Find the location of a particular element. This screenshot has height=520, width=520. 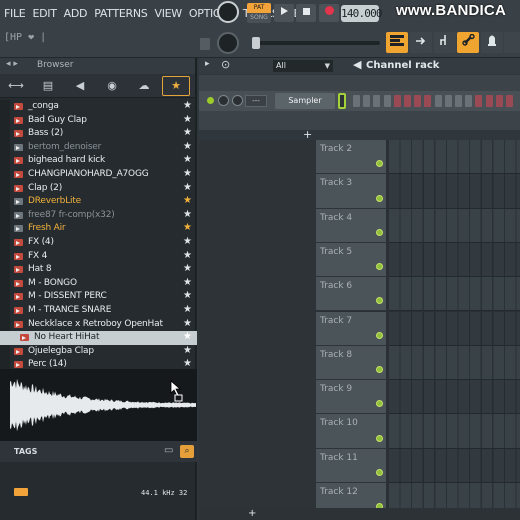

browser-list-item: Bass (2) ★ is located at coordinates (98, 134).